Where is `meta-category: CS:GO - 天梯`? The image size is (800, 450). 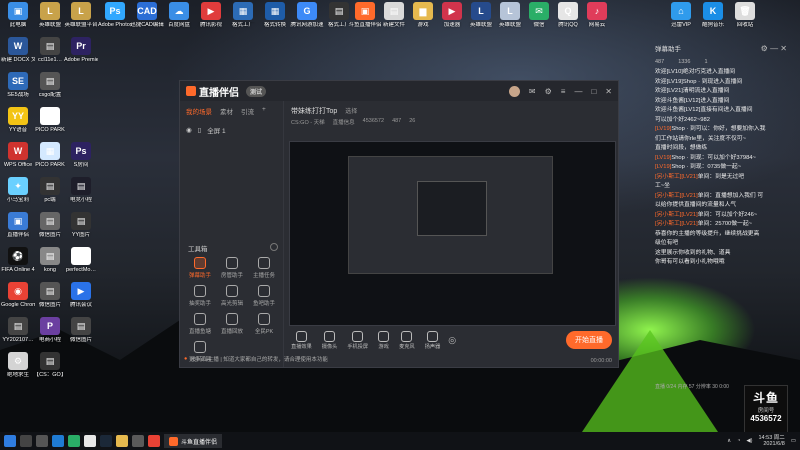
meta-category: CS:GO - 天梯 is located at coordinates (308, 122).